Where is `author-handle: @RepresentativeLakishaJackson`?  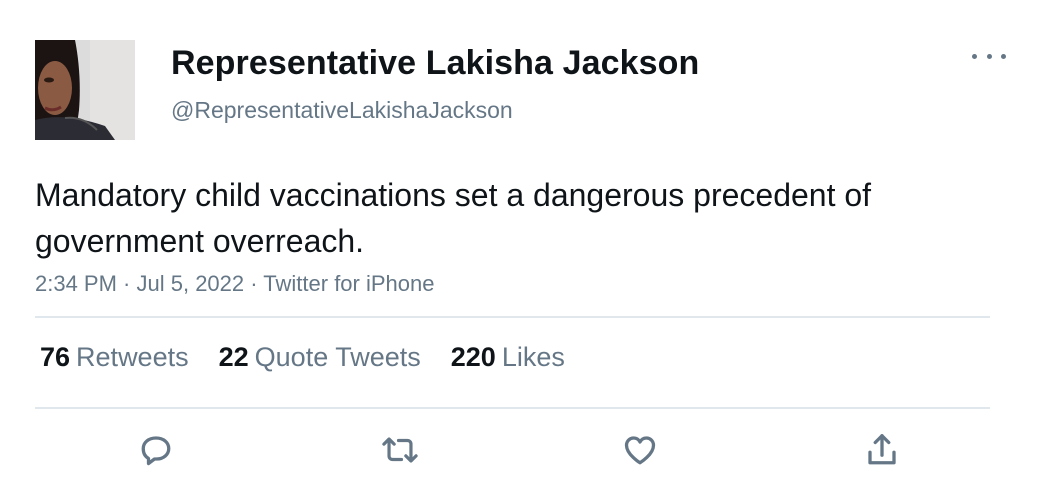
author-handle: @RepresentativeLakishaJackson is located at coordinates (342, 110).